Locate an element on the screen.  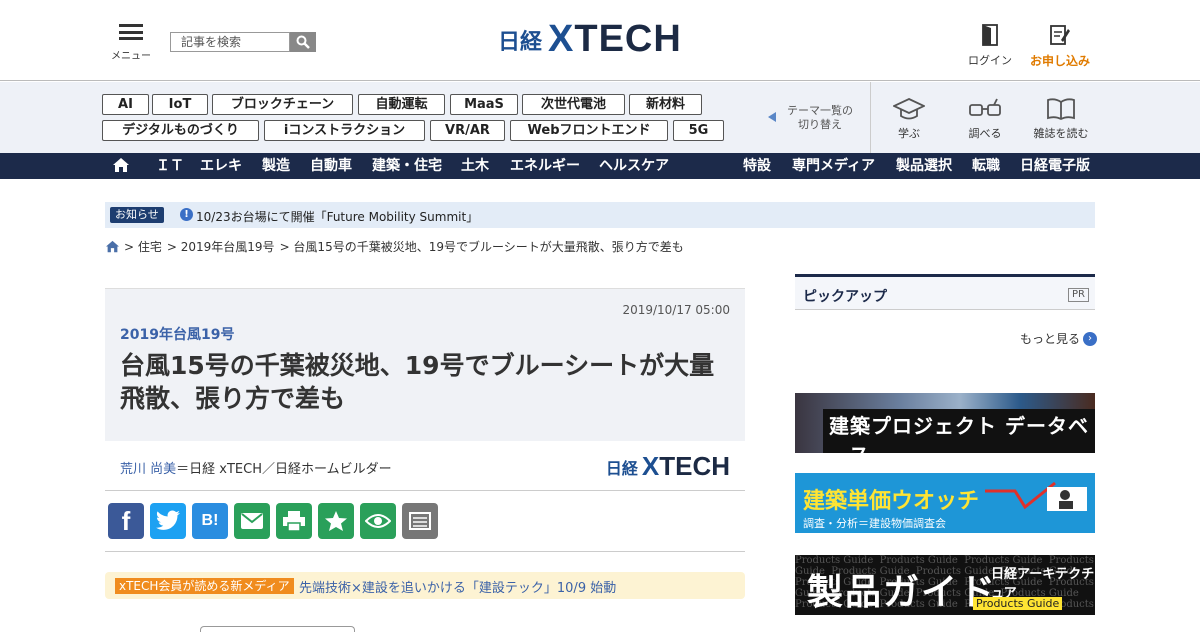
login-door-icon is located at coordinates (990, 35).